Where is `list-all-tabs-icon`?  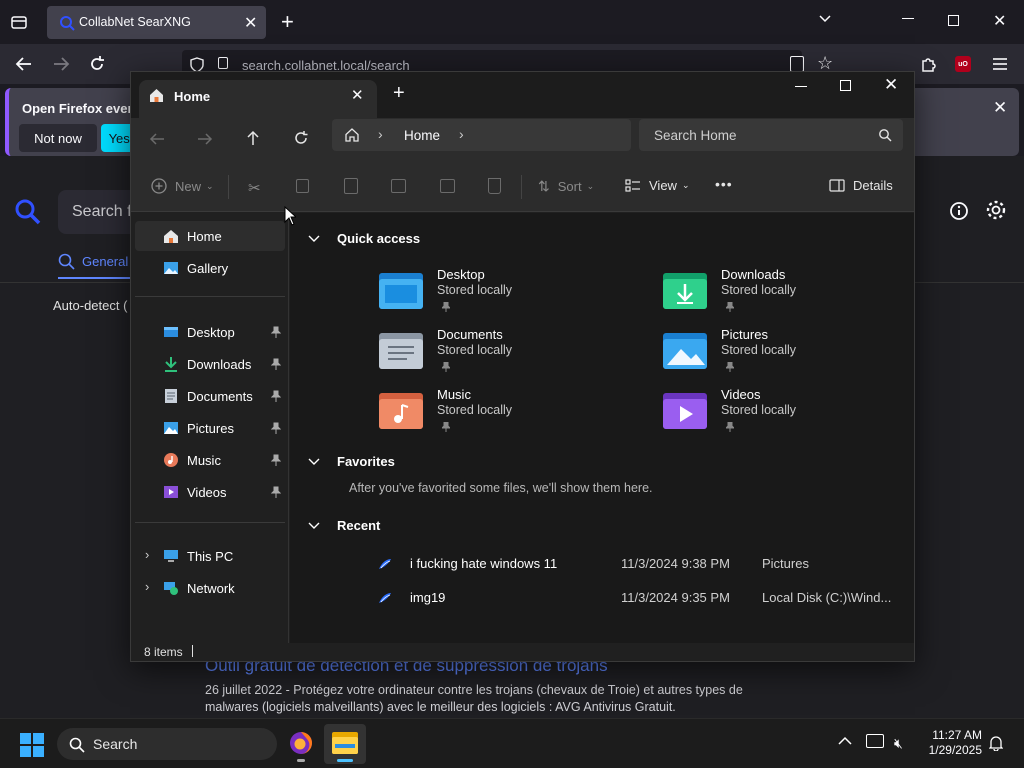
list-all-tabs-icon is located at coordinates (825, 19).